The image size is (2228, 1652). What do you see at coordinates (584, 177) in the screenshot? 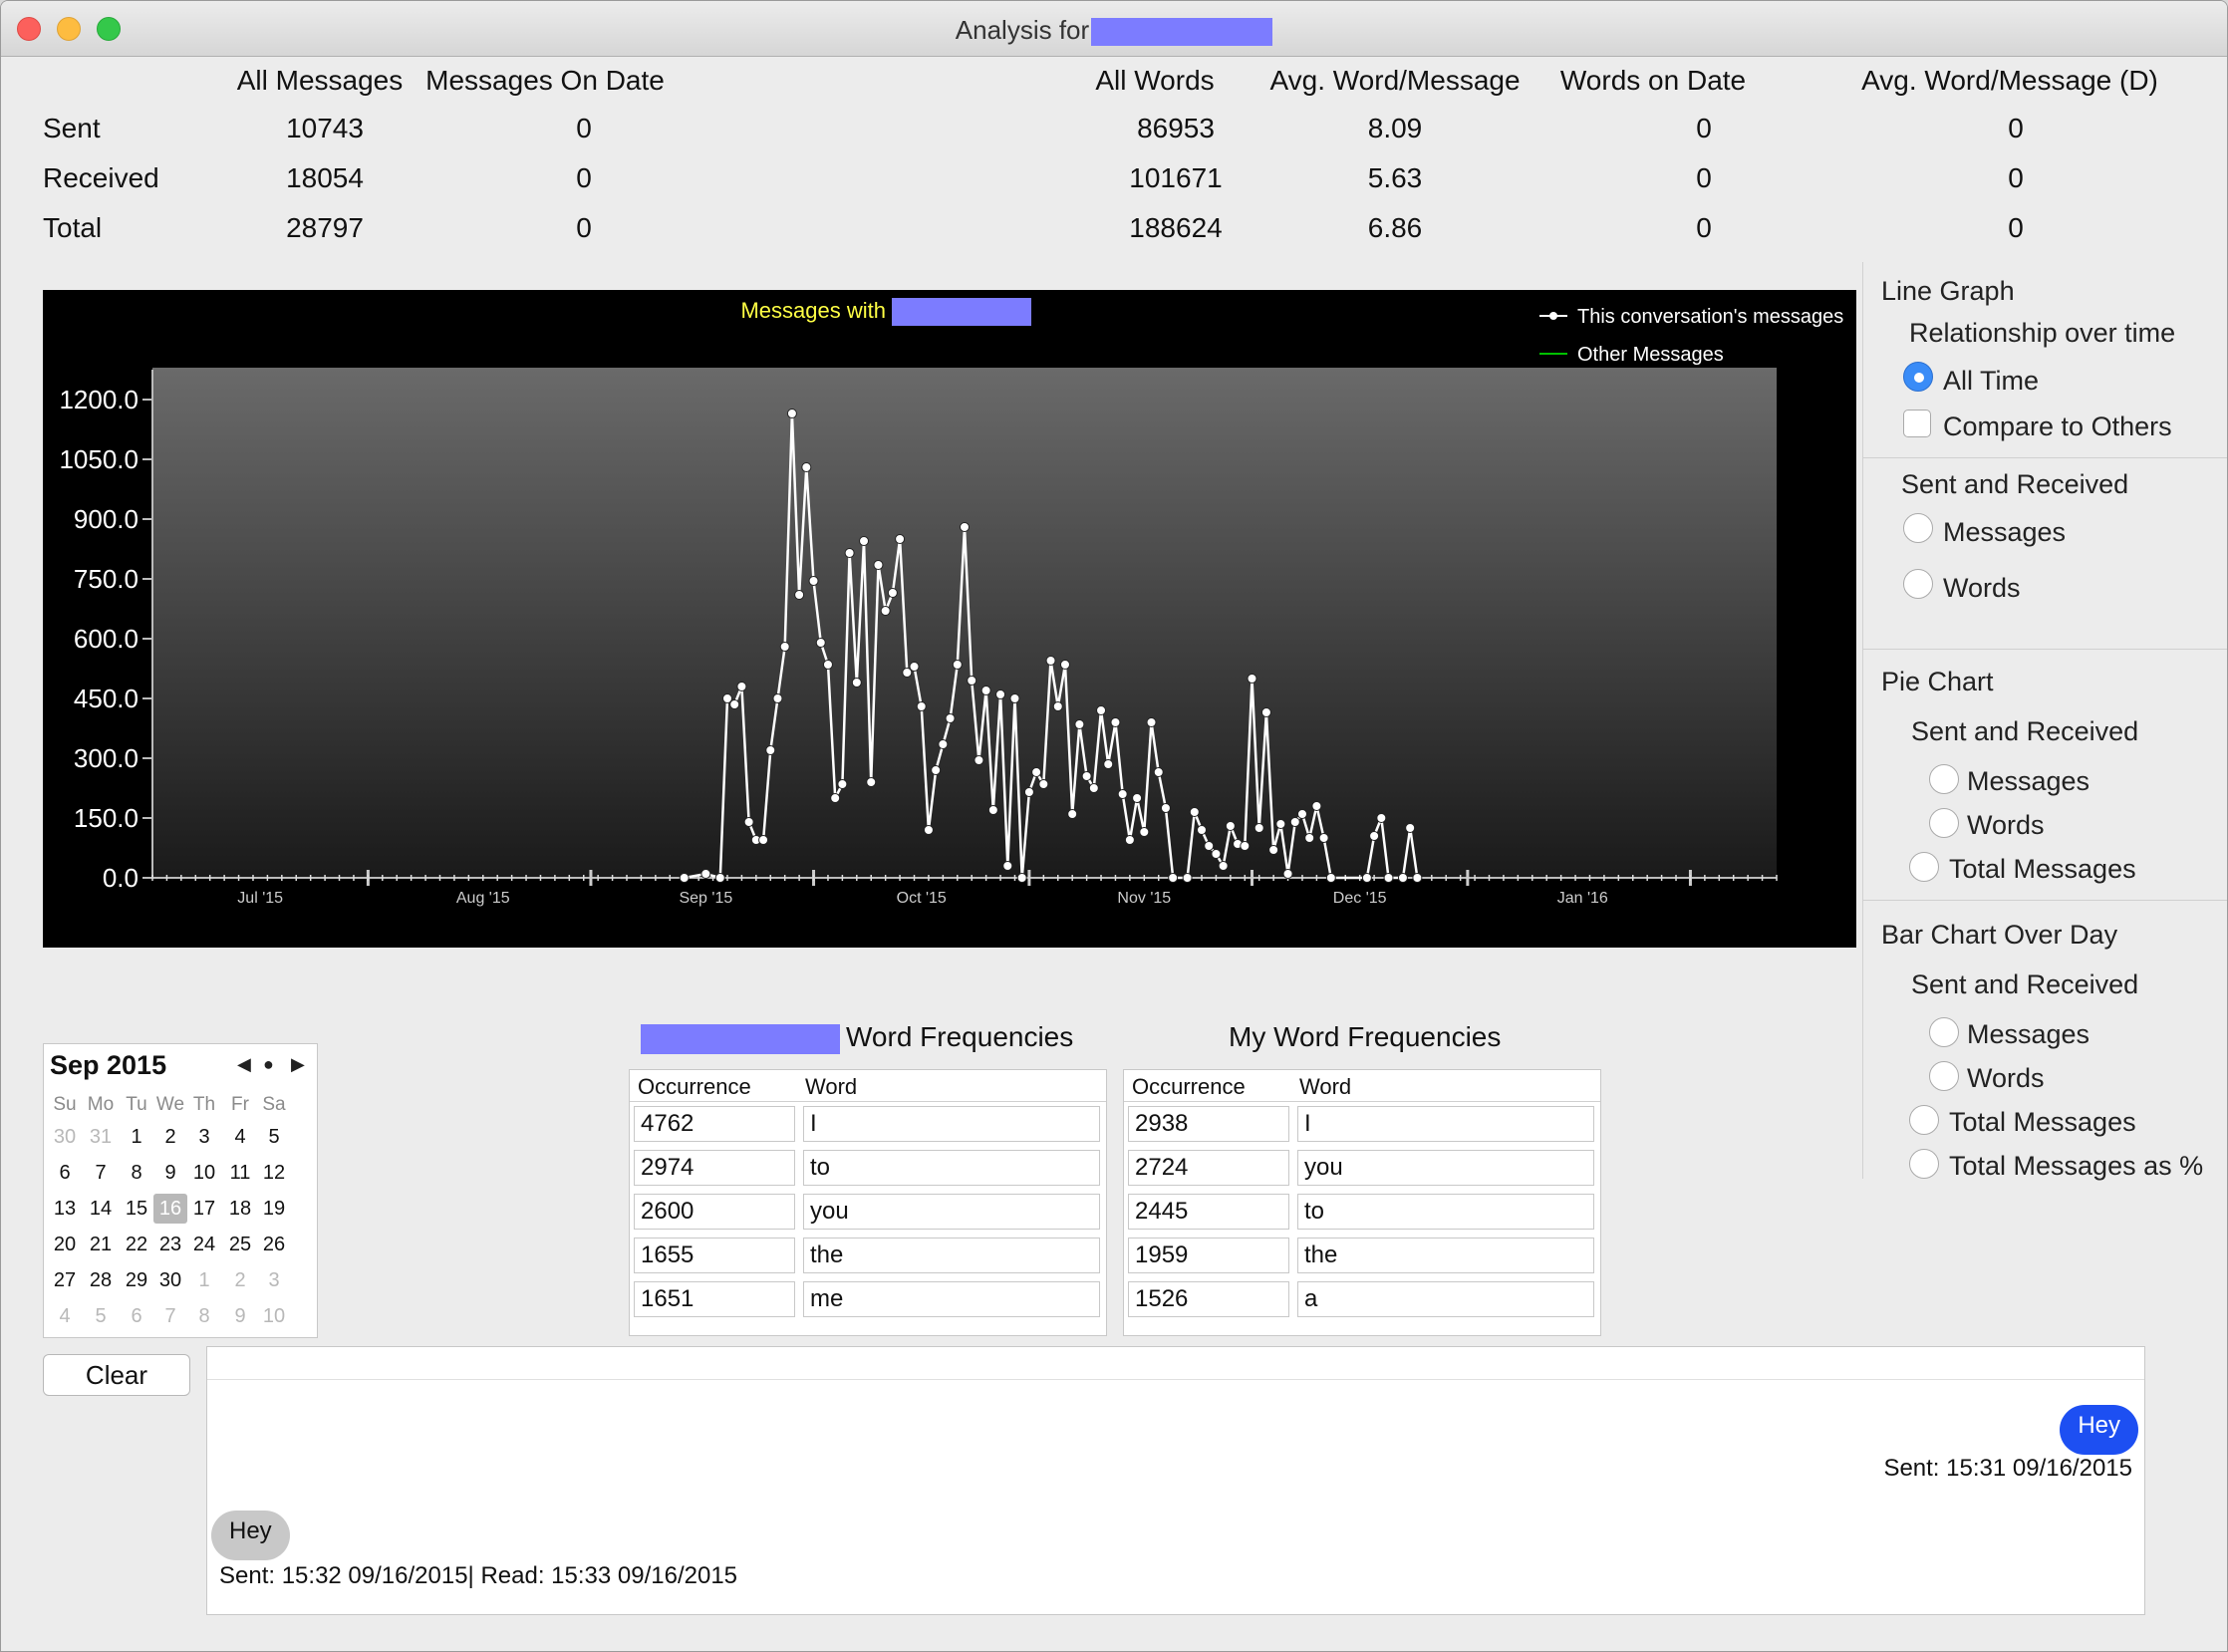
I see `stat-cell: 0` at bounding box center [584, 177].